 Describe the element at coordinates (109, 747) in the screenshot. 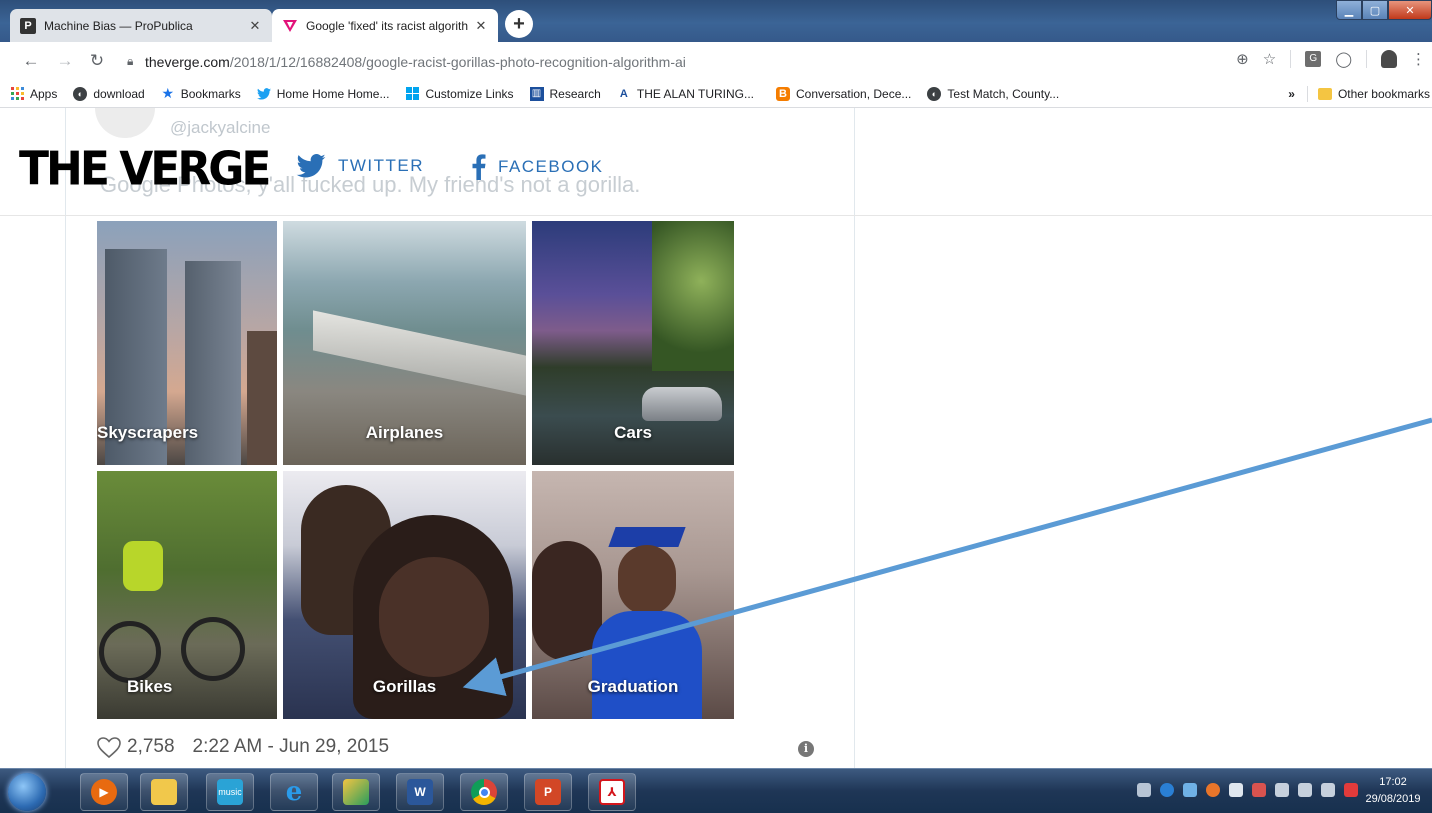

I see `heart-icon` at that location.